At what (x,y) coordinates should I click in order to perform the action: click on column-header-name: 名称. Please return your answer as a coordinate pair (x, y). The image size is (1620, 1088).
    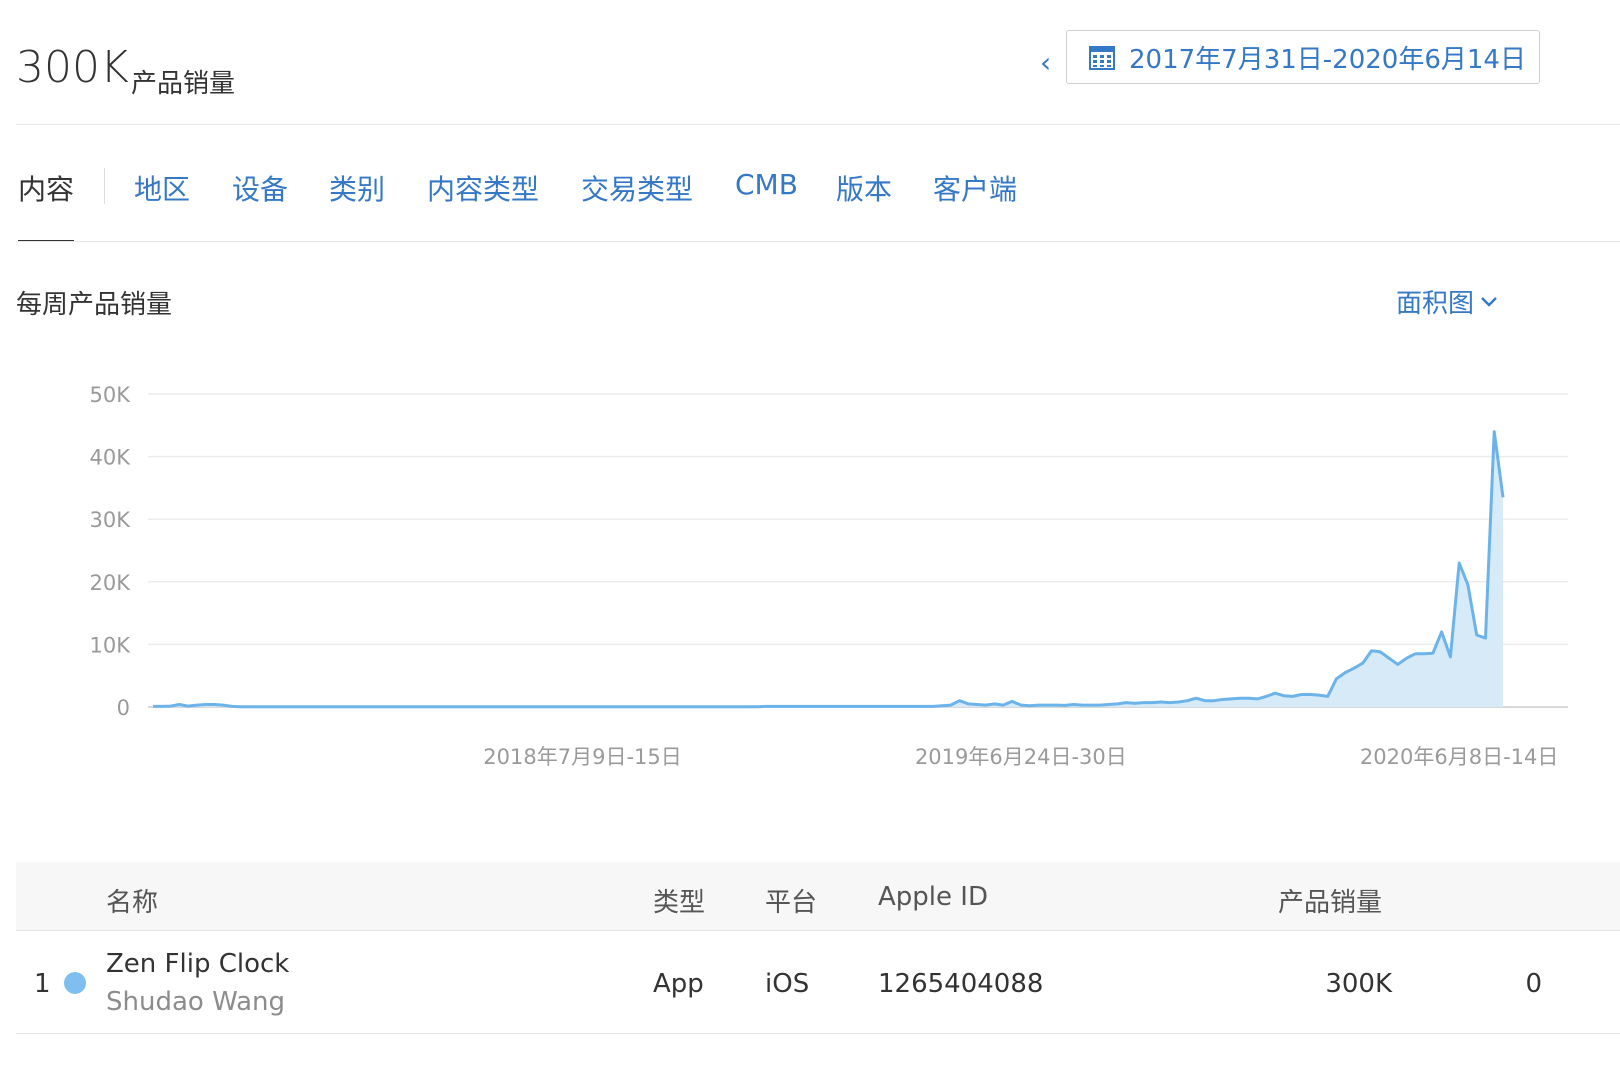
    Looking at the image, I should click on (132, 900).